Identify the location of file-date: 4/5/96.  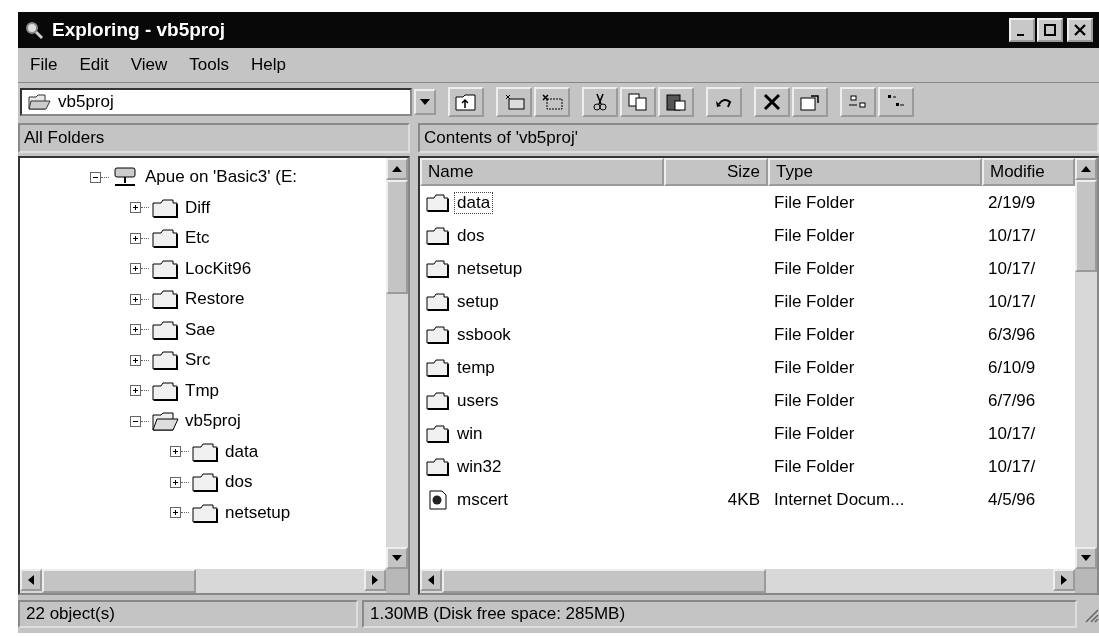
(1012, 499).